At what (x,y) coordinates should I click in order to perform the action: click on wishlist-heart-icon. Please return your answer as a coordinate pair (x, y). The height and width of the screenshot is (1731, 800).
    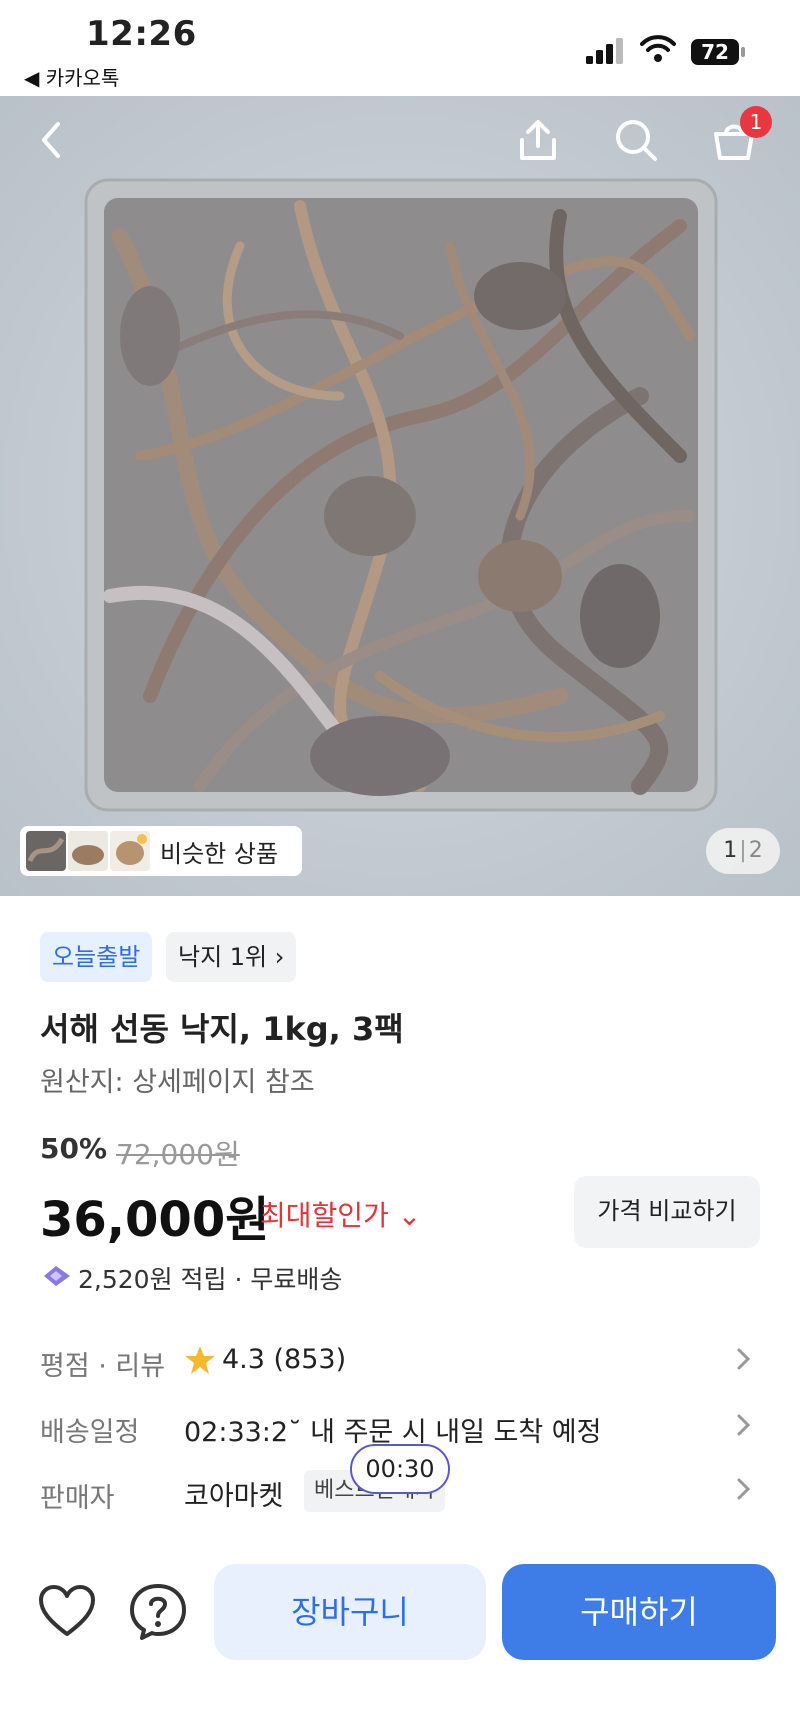
    Looking at the image, I should click on (67, 1611).